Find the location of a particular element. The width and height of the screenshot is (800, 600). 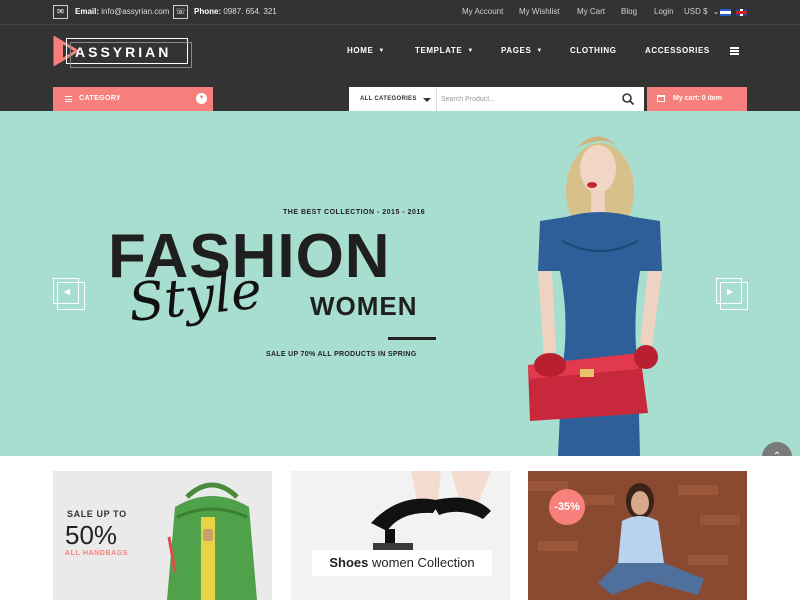

link-login: Login is located at coordinates (664, 11).